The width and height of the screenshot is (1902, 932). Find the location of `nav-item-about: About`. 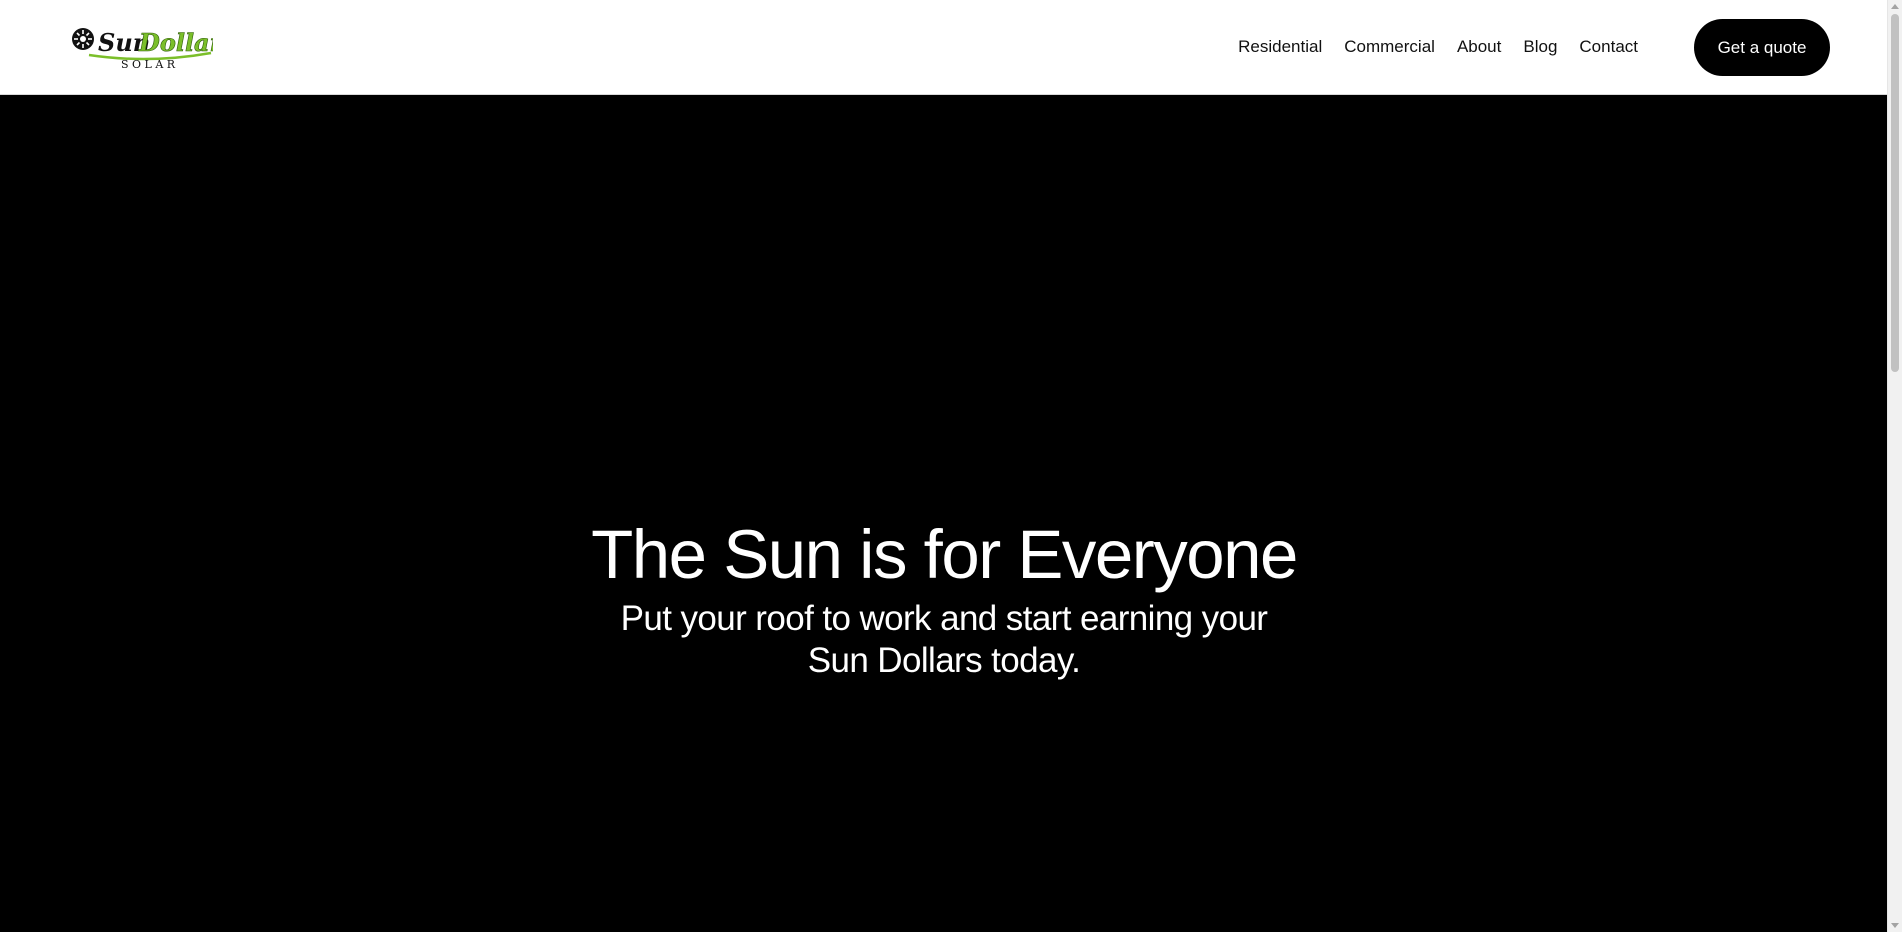

nav-item-about: About is located at coordinates (1479, 47).